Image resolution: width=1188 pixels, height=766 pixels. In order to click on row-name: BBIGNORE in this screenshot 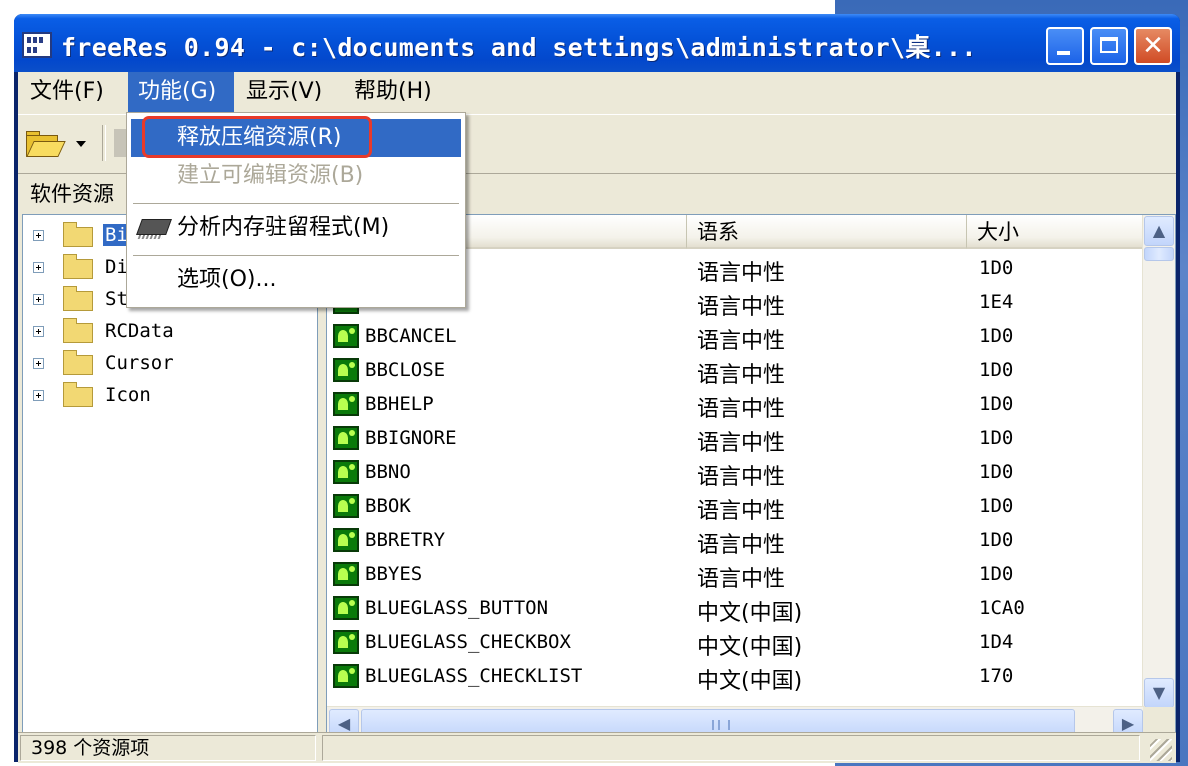, I will do `click(411, 438)`.